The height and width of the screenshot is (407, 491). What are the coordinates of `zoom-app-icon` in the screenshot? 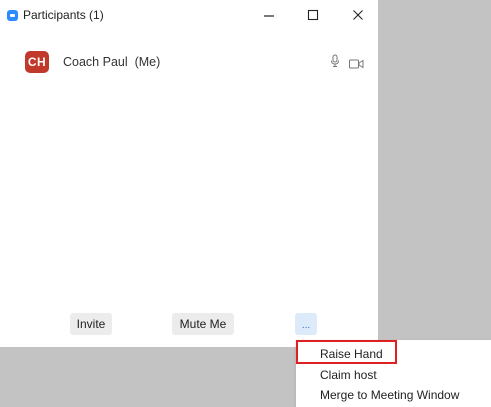 It's located at (12, 15).